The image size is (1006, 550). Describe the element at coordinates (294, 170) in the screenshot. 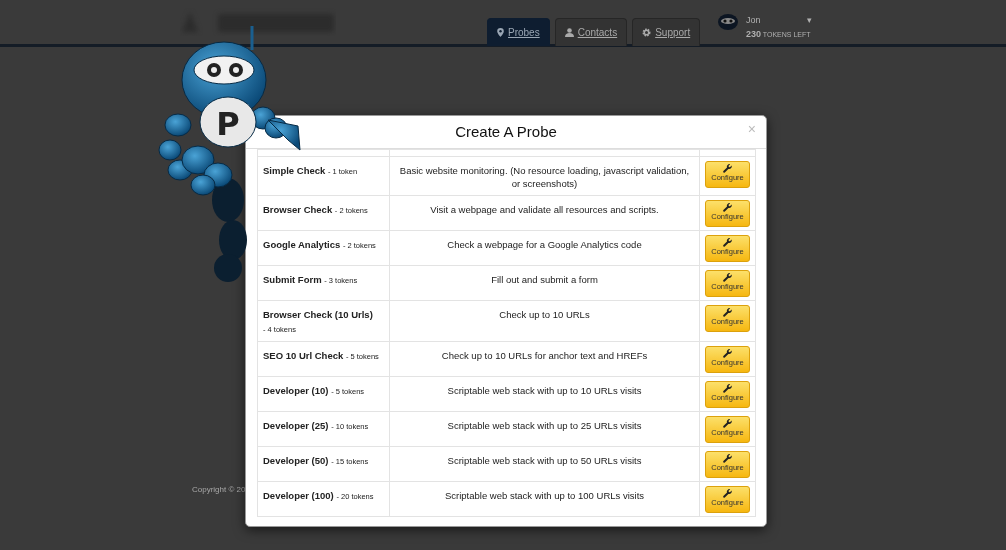

I see `probe-name: Simple Check` at that location.